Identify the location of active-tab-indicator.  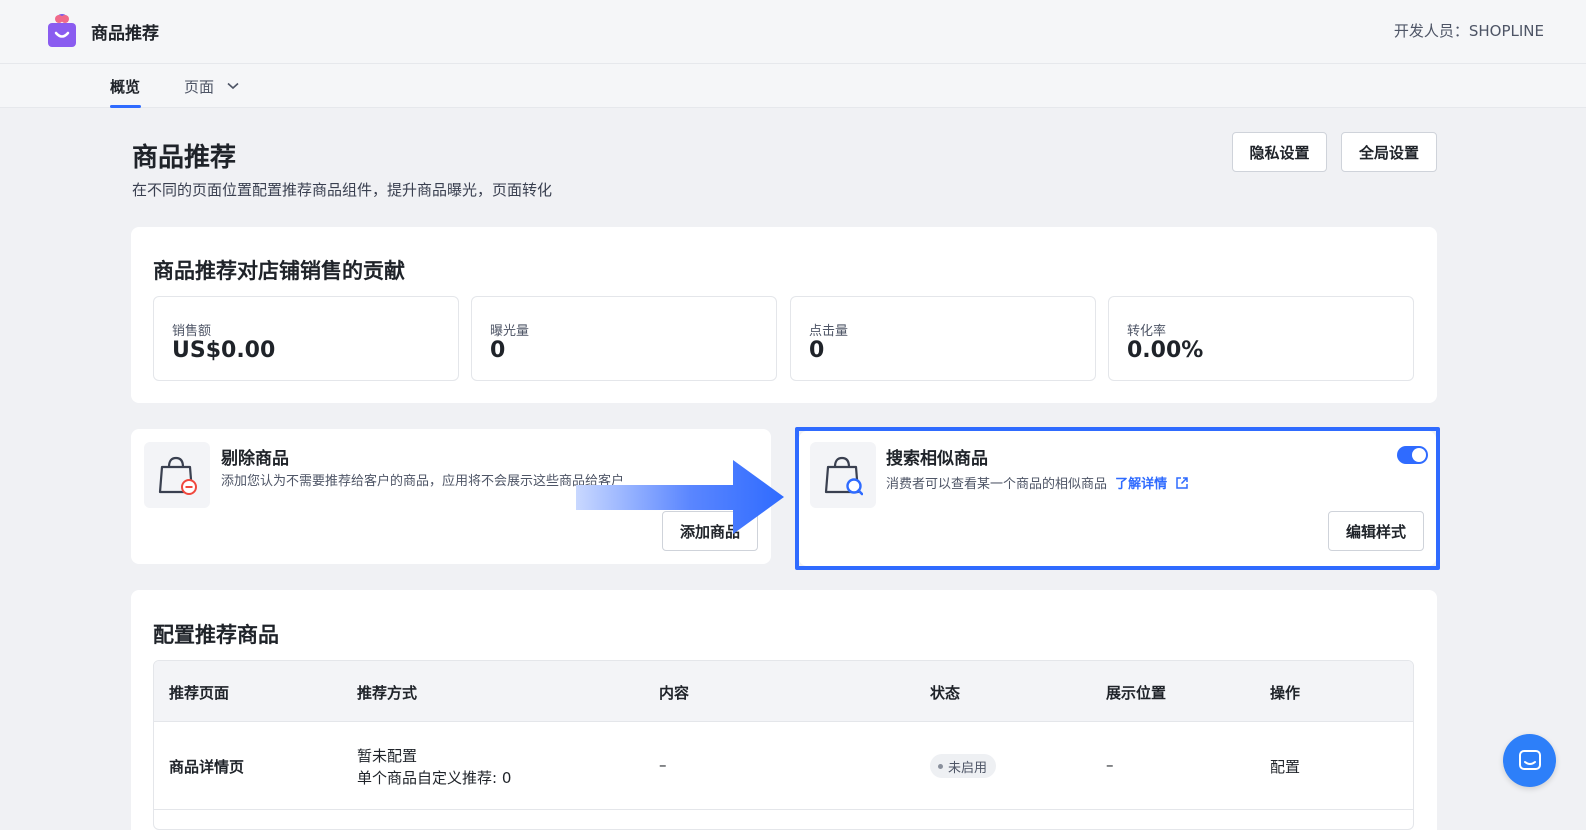
(125, 106).